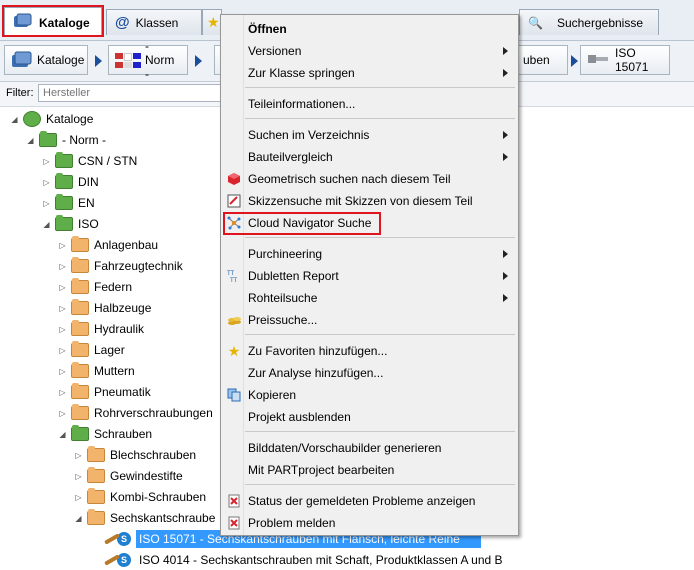 The height and width of the screenshot is (570, 694). I want to click on menu-item-kopieren: Kopieren, so click(369, 395).